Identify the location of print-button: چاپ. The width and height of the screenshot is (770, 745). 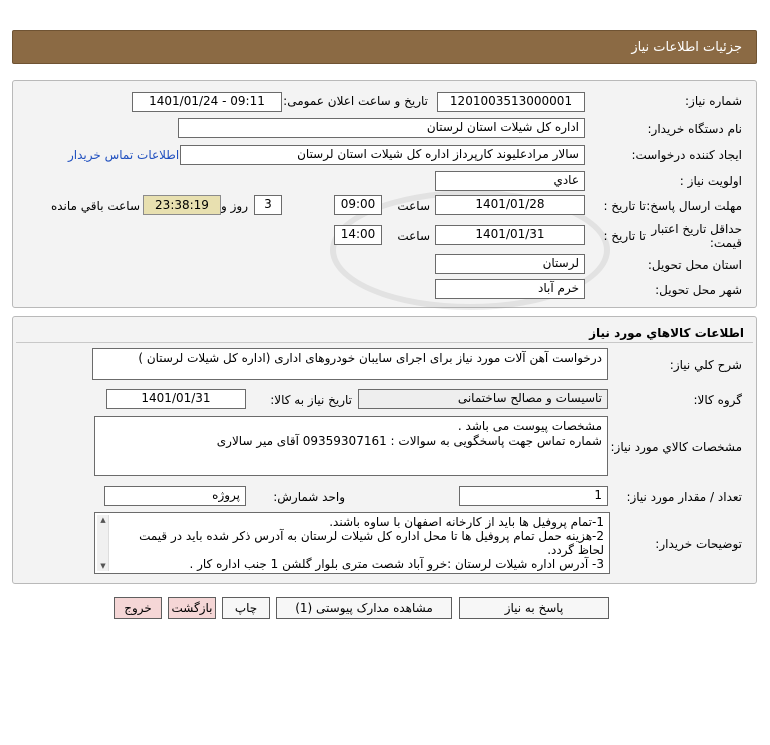
(246, 608).